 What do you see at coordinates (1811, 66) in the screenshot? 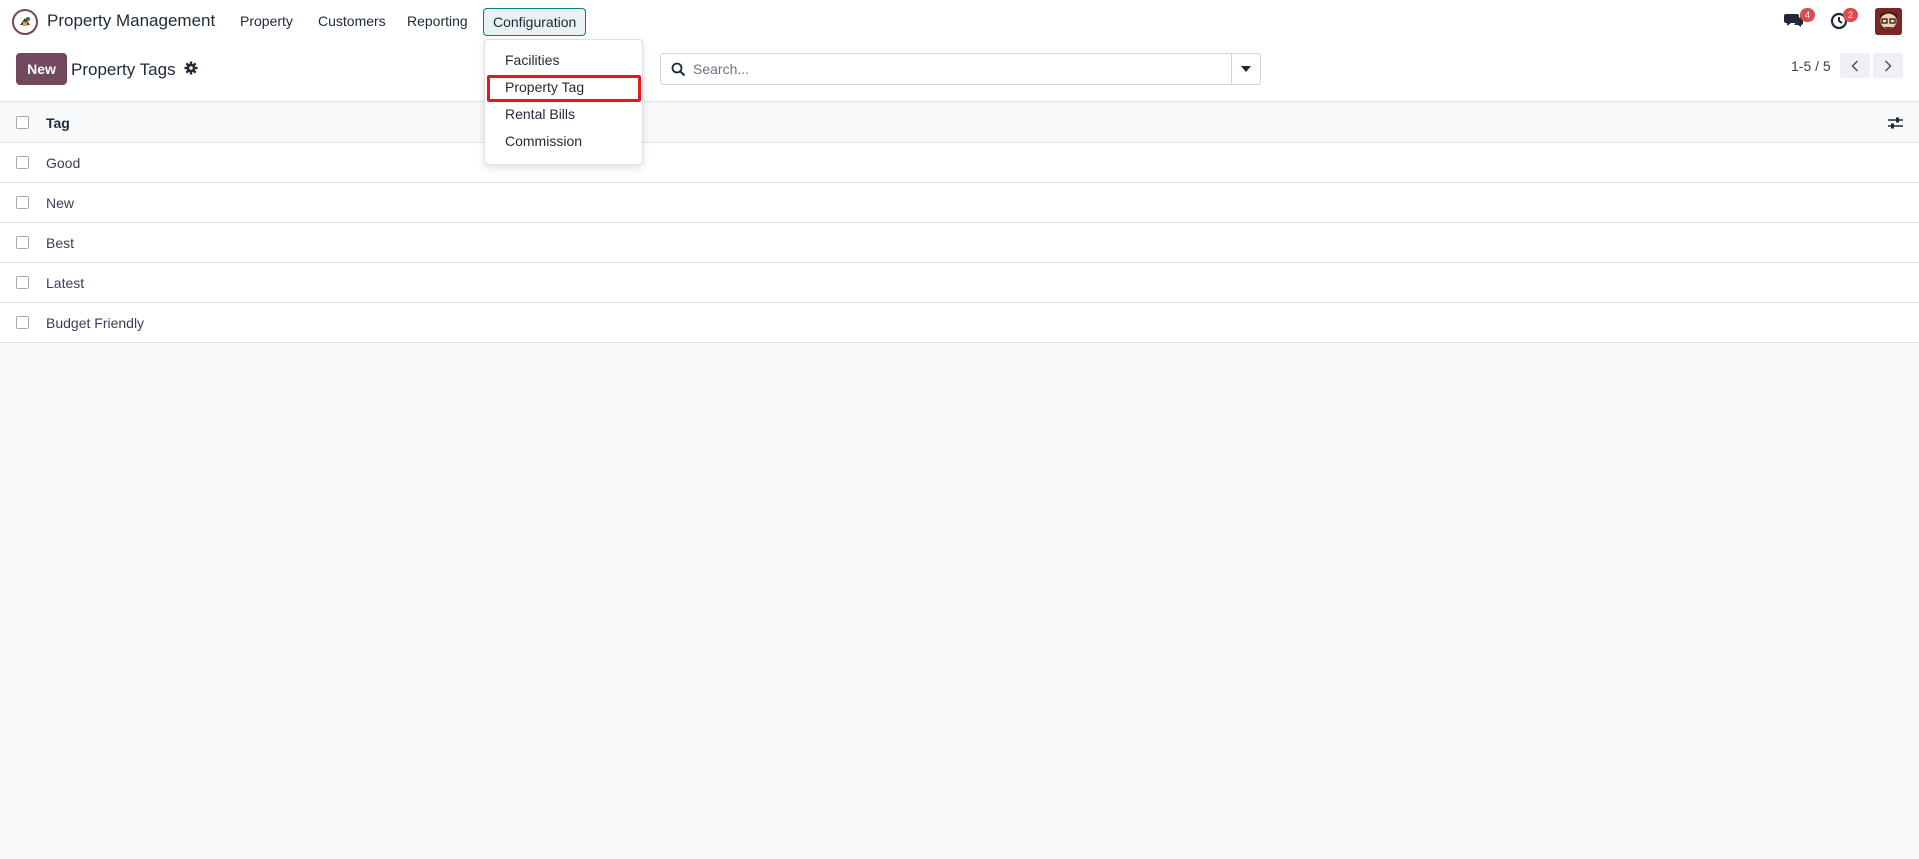
I see `pager-value: 1-5 / 5` at bounding box center [1811, 66].